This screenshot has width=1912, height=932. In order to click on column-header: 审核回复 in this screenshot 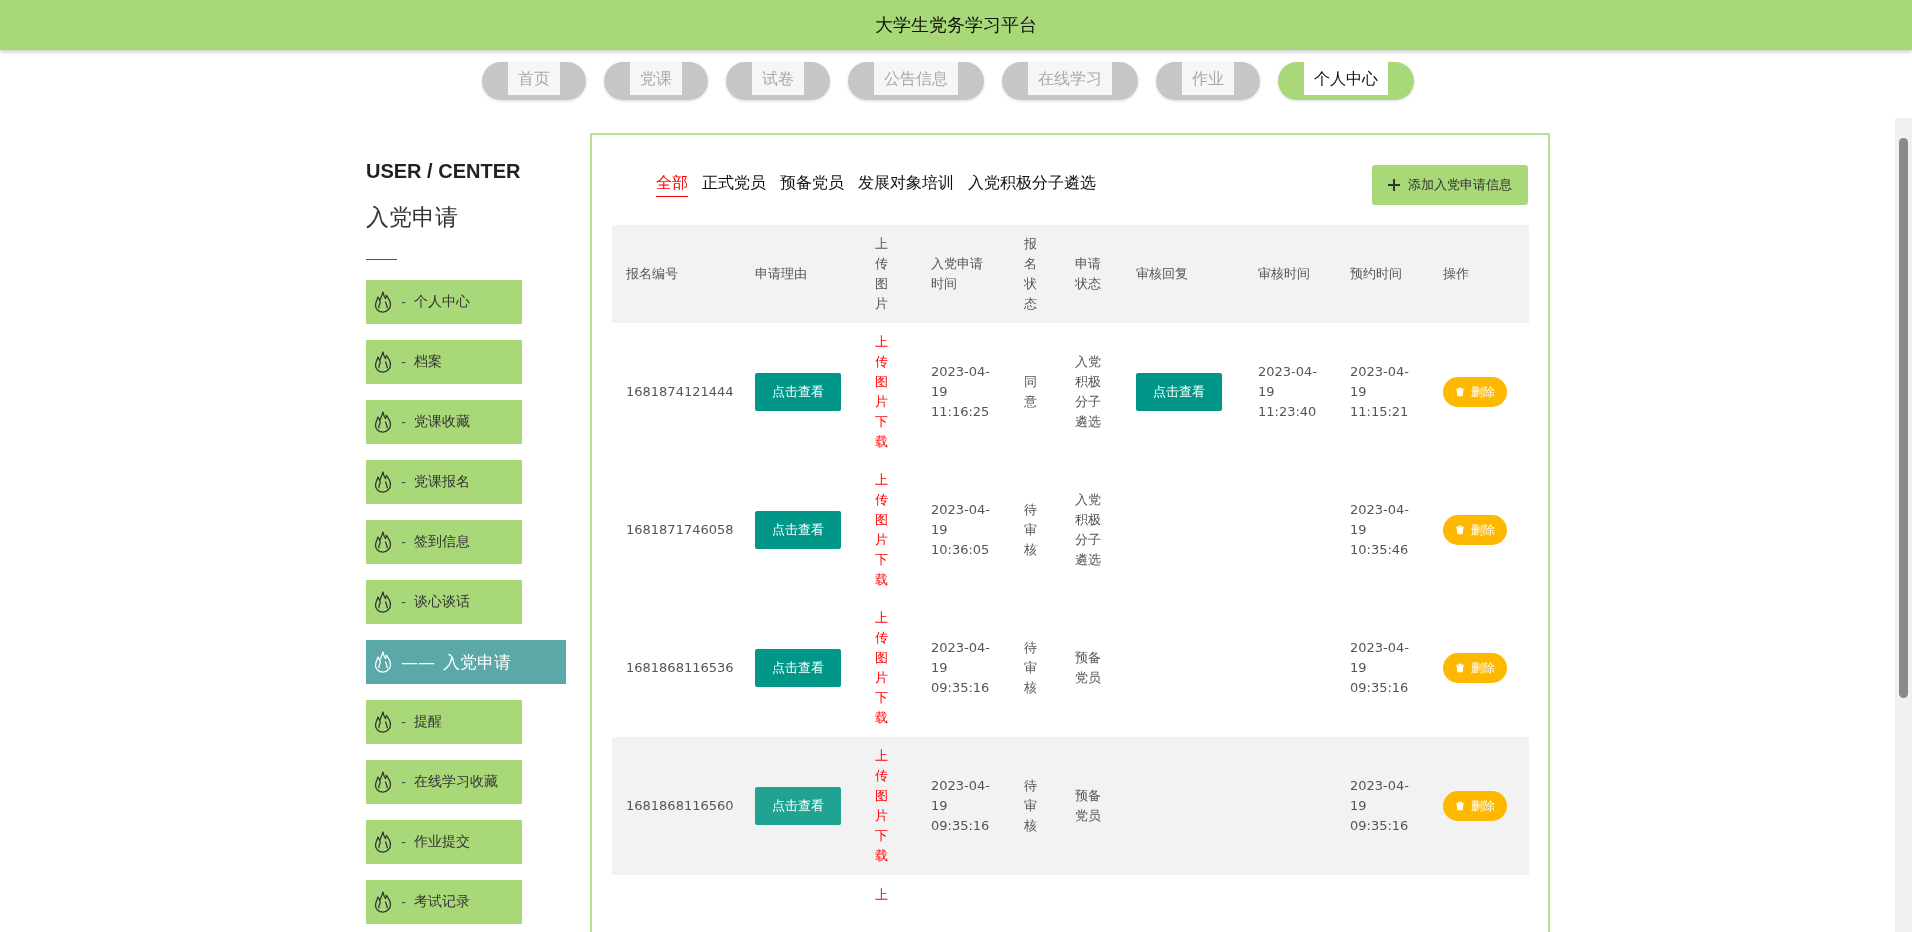, I will do `click(1162, 274)`.